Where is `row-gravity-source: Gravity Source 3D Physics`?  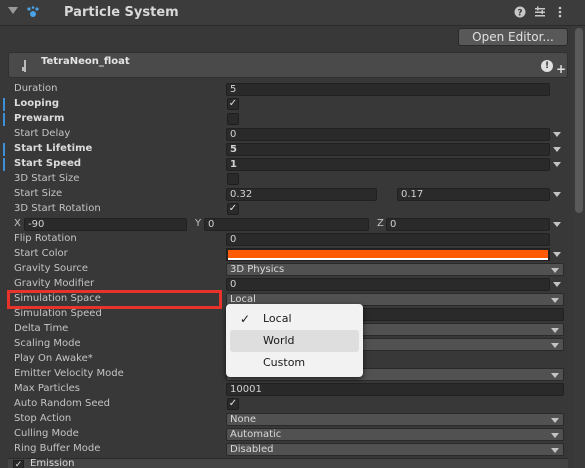 row-gravity-source: Gravity Source 3D Physics is located at coordinates (286, 269).